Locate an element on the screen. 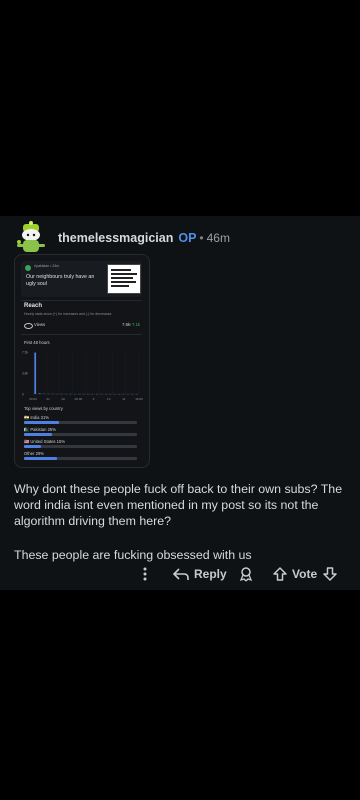 The image size is (360, 800). chart-x-tick: 11 is located at coordinates (123, 399).